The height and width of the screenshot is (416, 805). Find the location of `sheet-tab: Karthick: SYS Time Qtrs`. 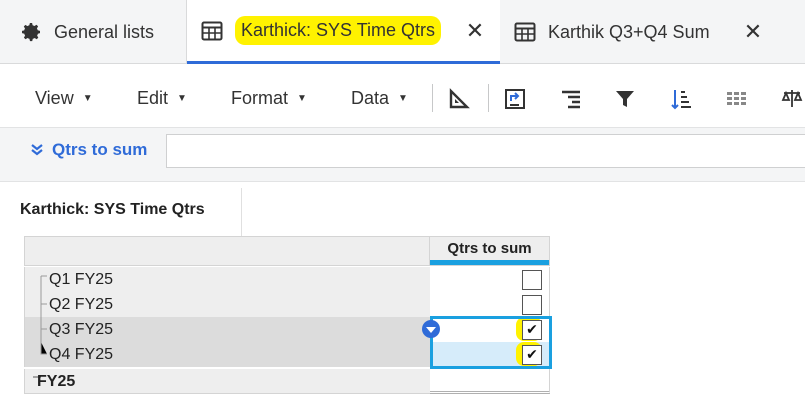

sheet-tab: Karthick: SYS Time Qtrs is located at coordinates (121, 212).